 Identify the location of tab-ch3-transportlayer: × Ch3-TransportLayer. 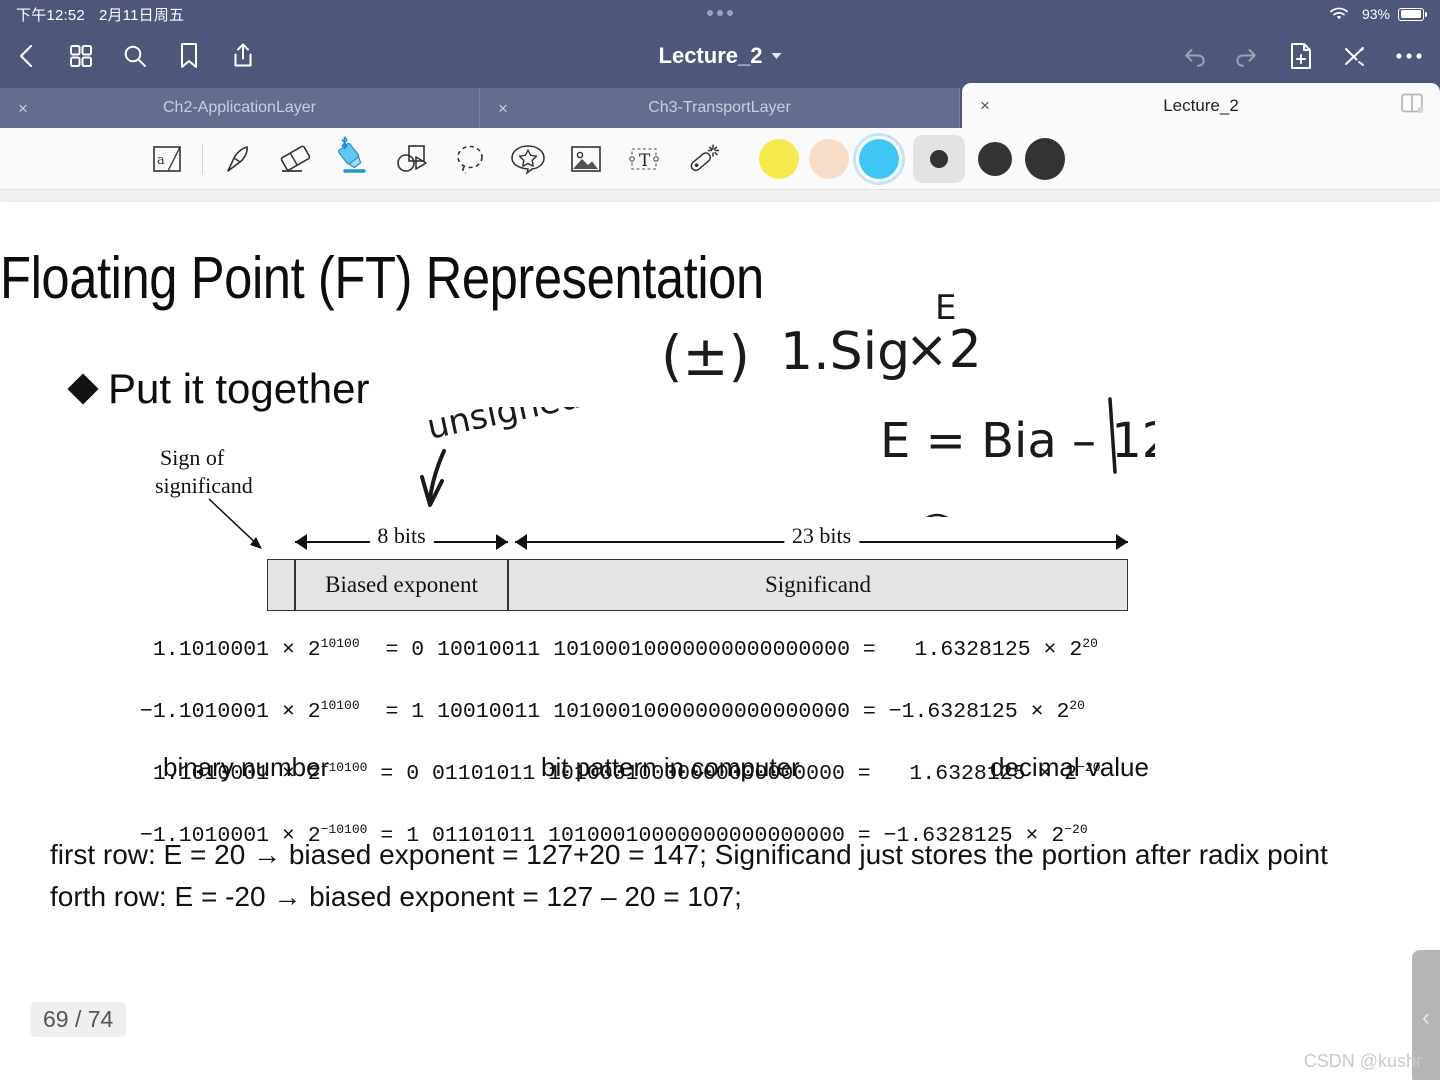
(720, 108).